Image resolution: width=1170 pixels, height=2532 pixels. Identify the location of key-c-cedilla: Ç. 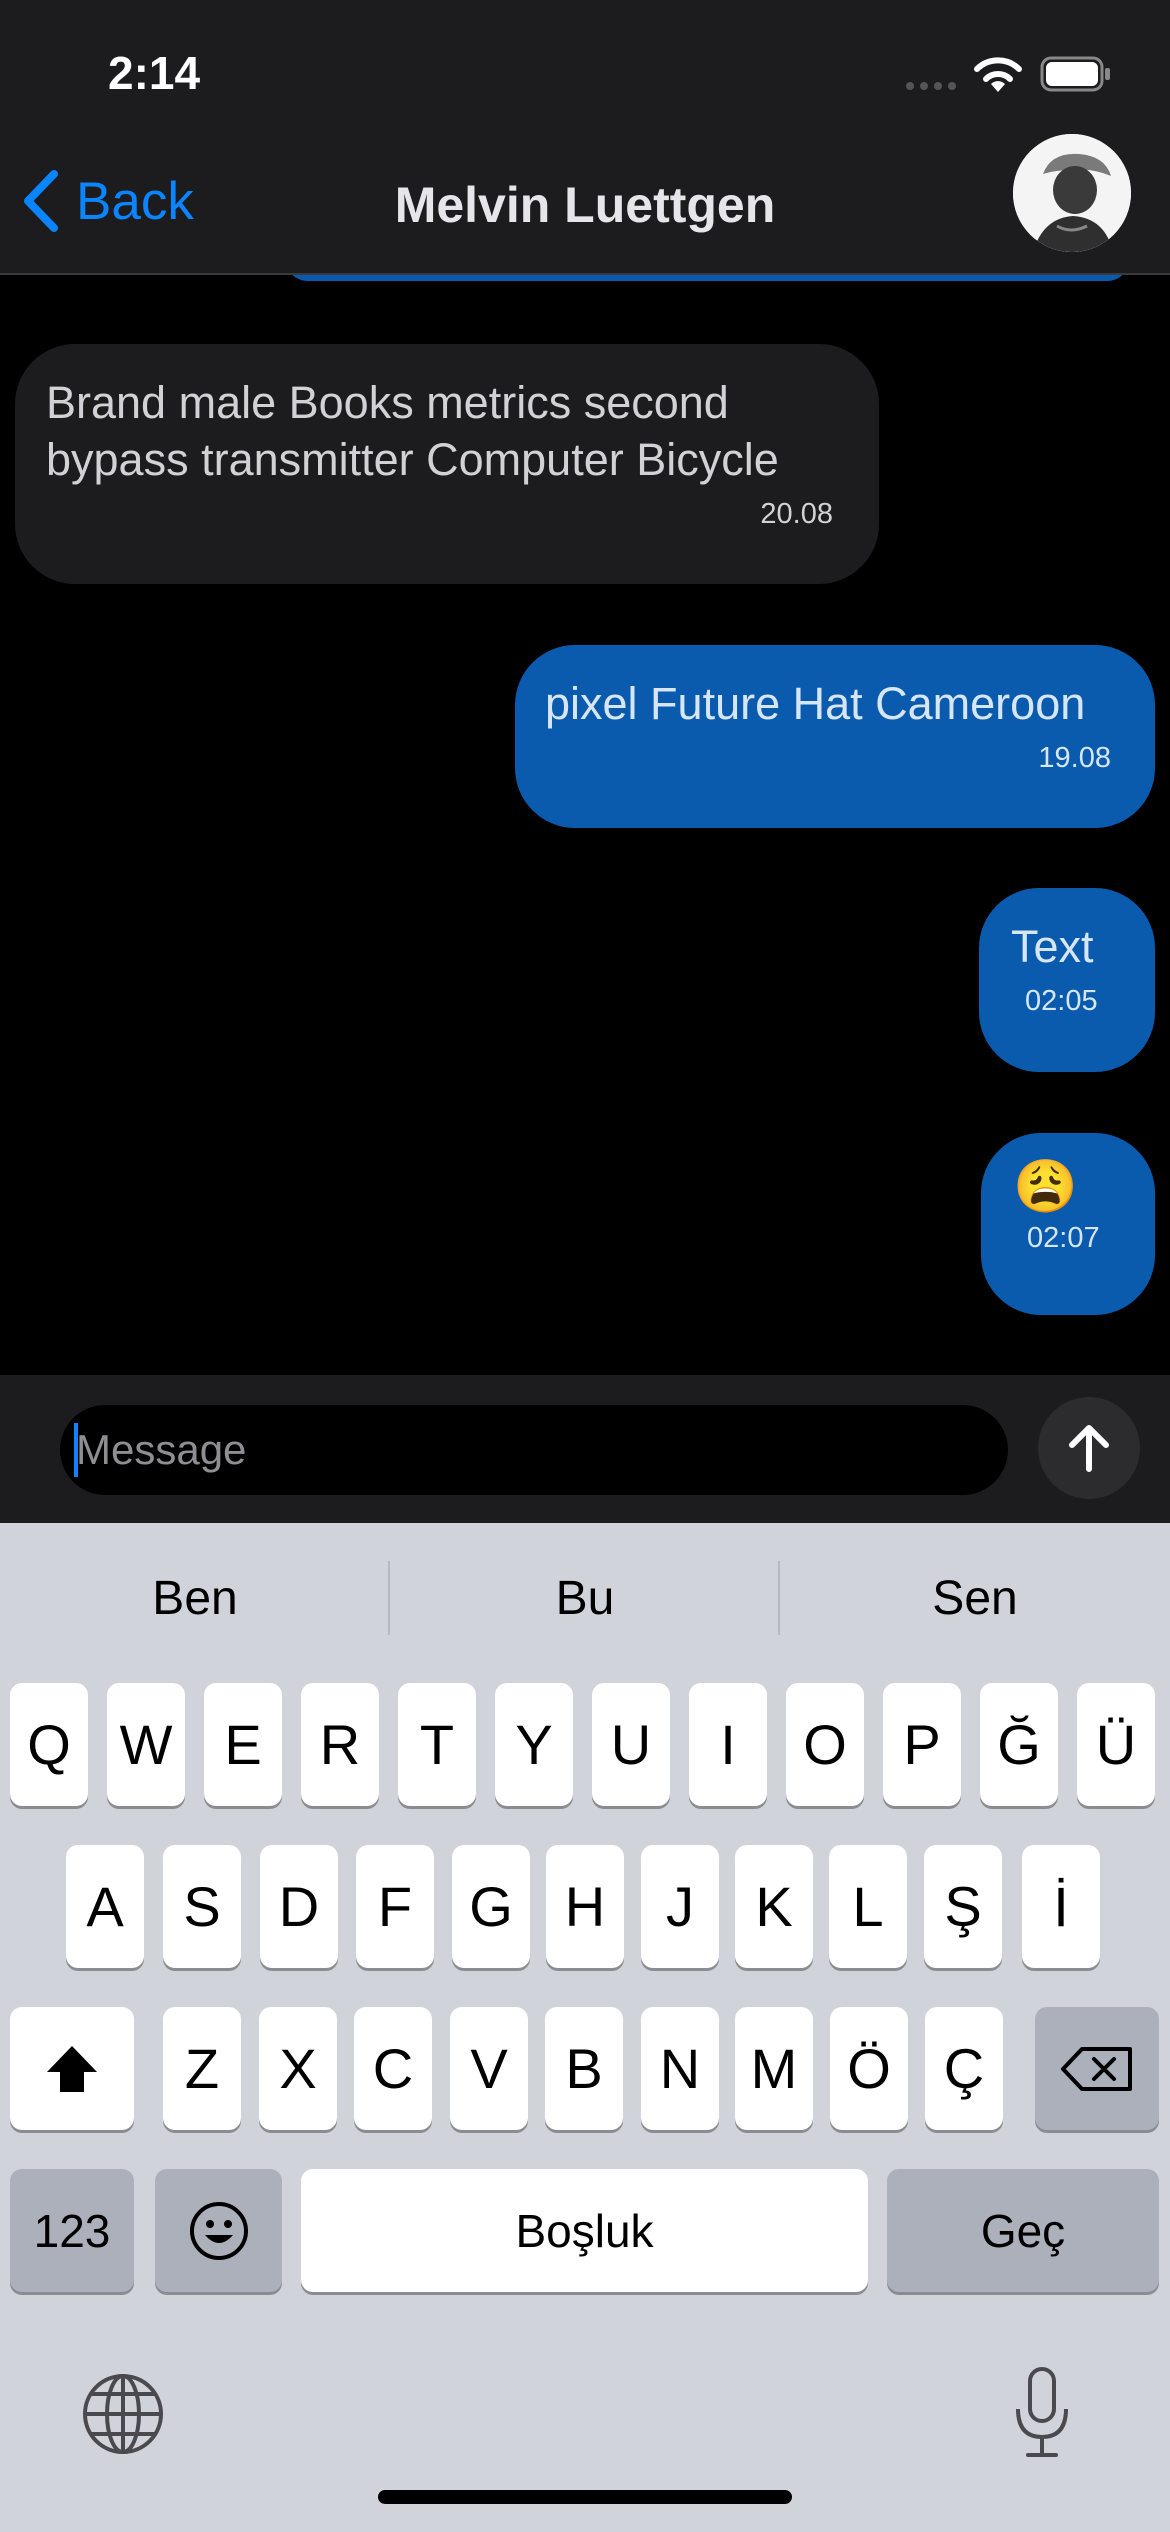
(964, 2068).